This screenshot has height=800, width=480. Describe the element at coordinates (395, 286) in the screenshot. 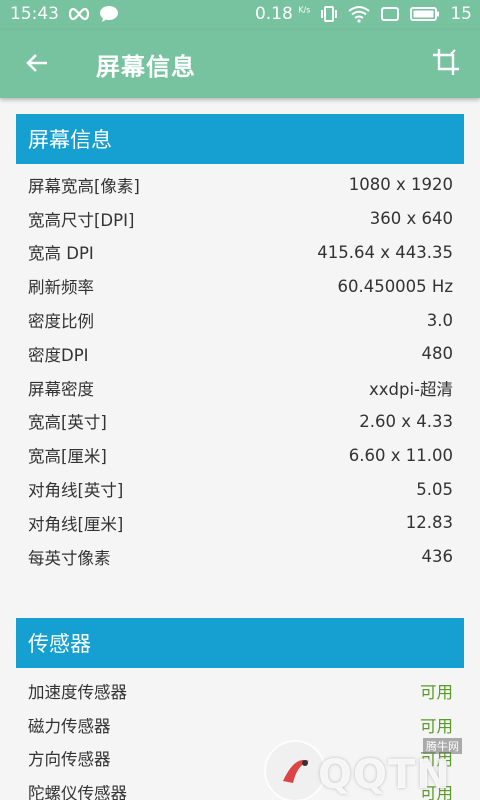

I see `row-value: 60.450005 Hz` at that location.